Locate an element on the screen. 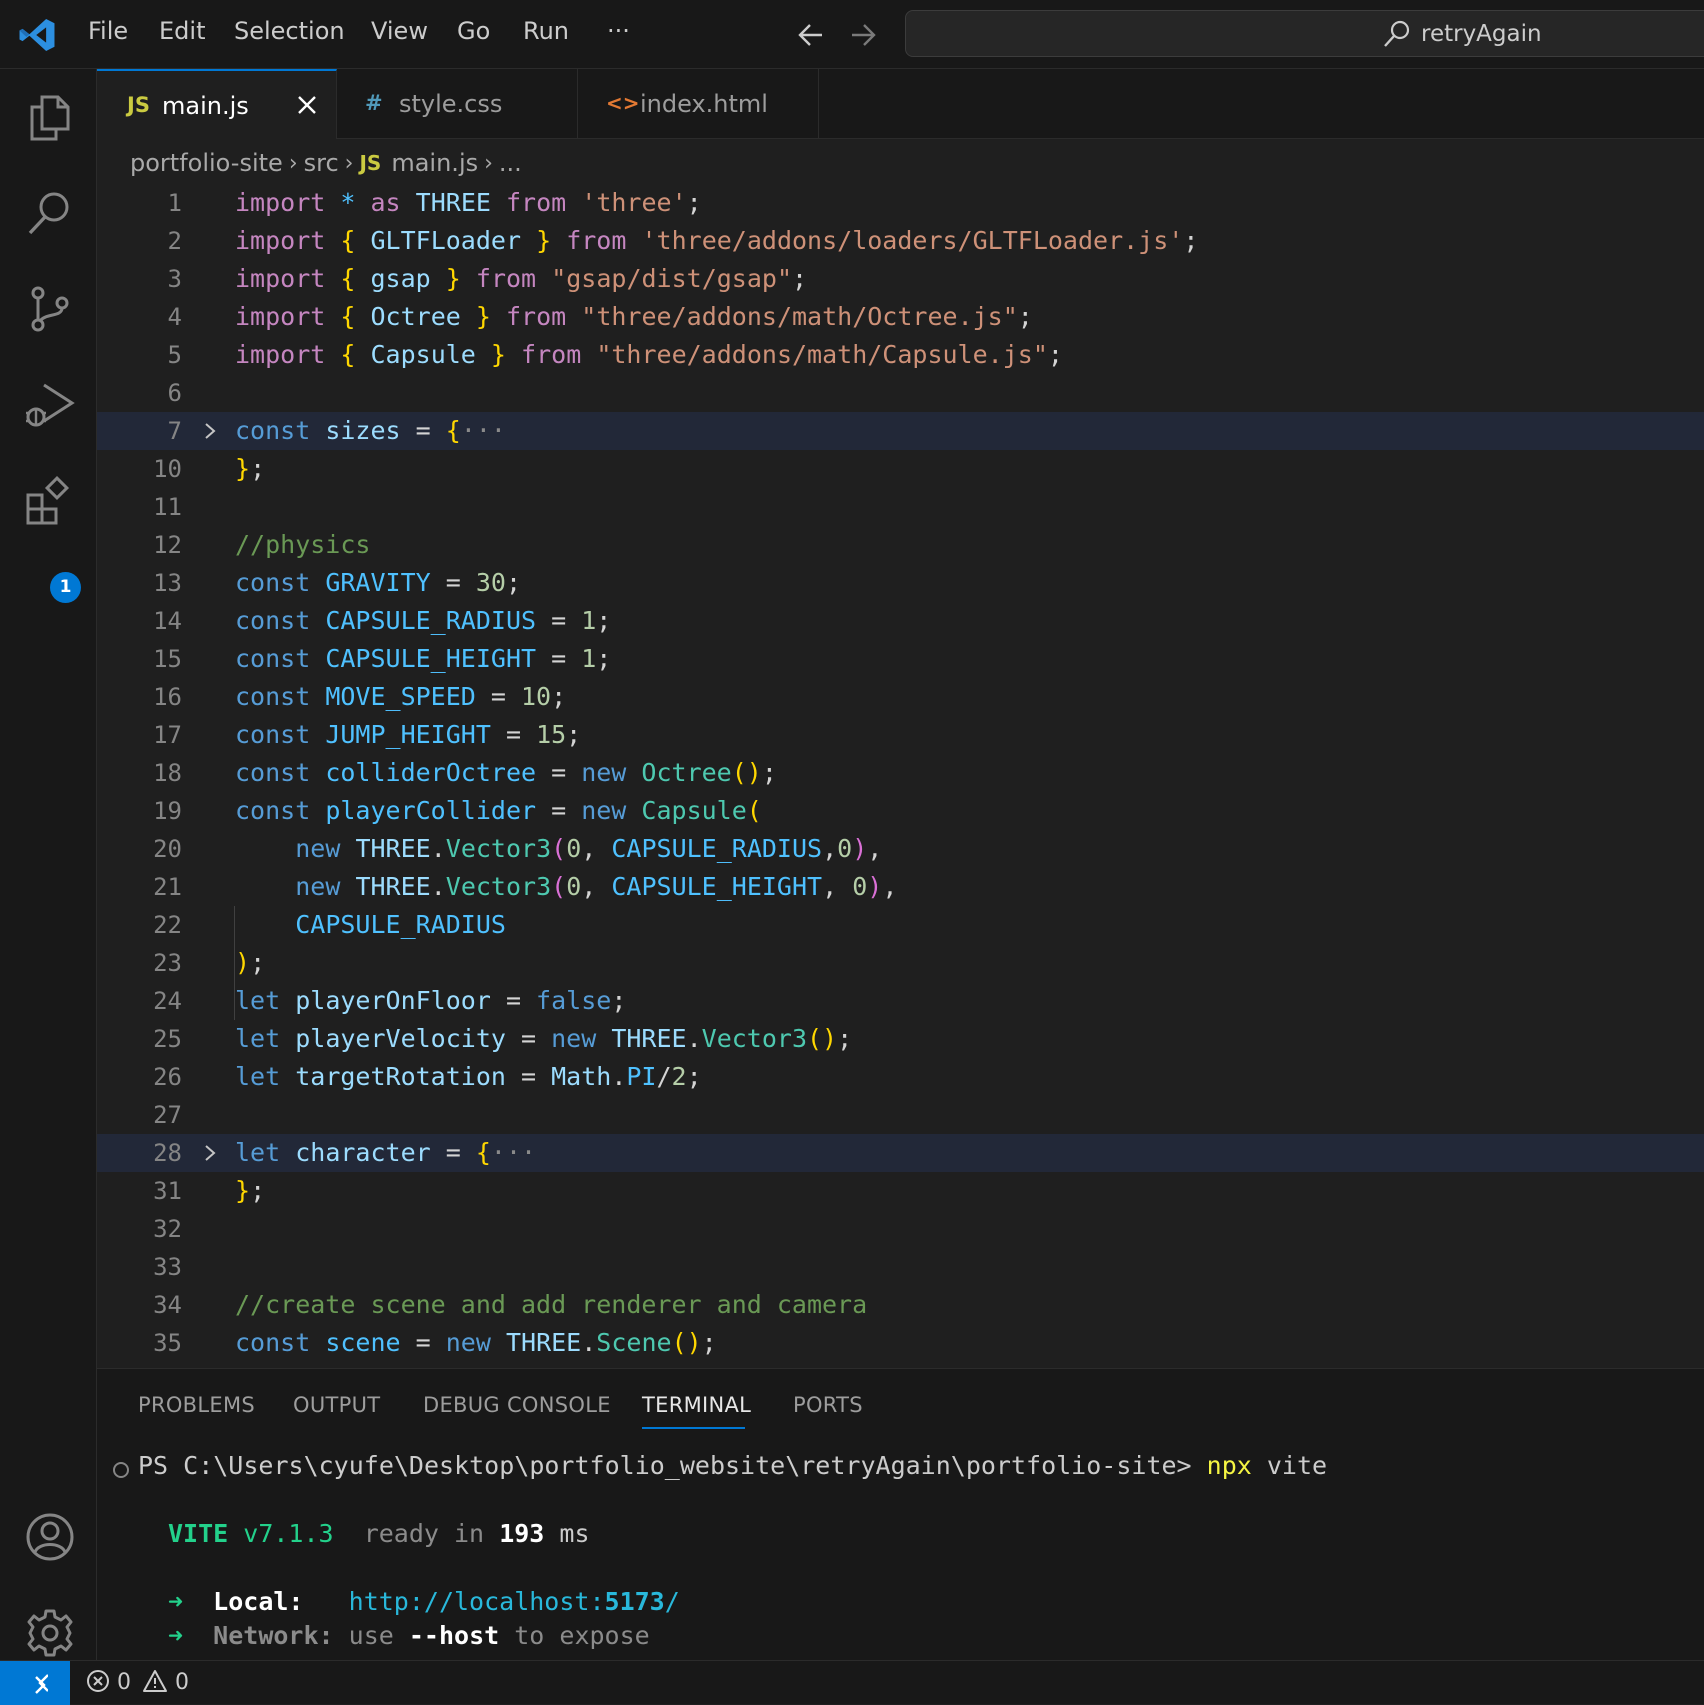  breadcrumb-folder: src is located at coordinates (321, 163).